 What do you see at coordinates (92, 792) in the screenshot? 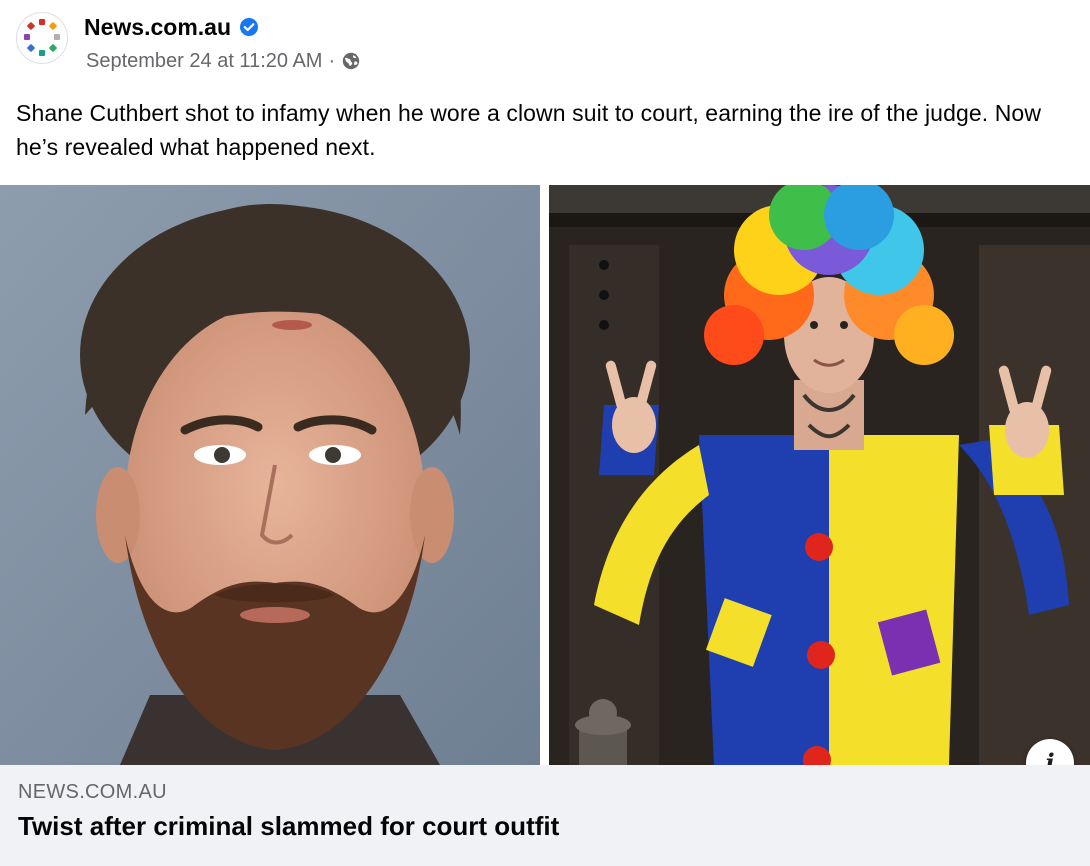
I see `link-domain: NEWS.COM.AU` at bounding box center [92, 792].